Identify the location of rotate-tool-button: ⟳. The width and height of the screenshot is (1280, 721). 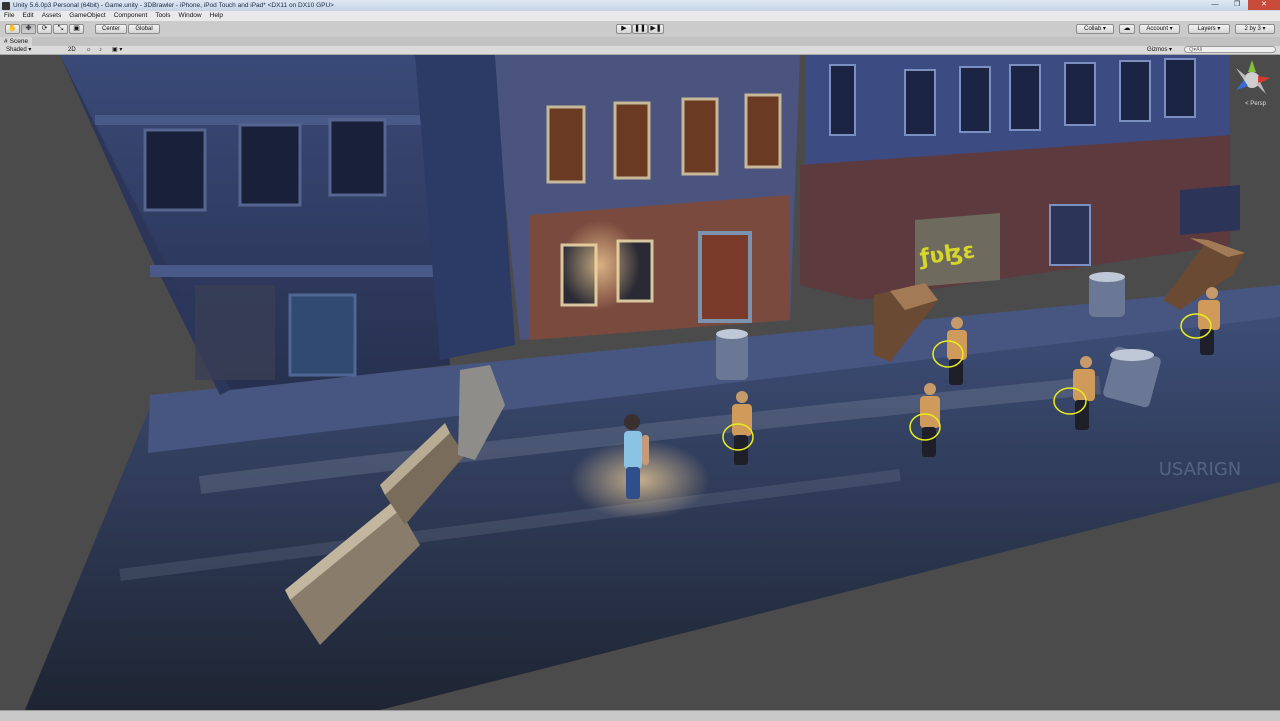
(44, 29).